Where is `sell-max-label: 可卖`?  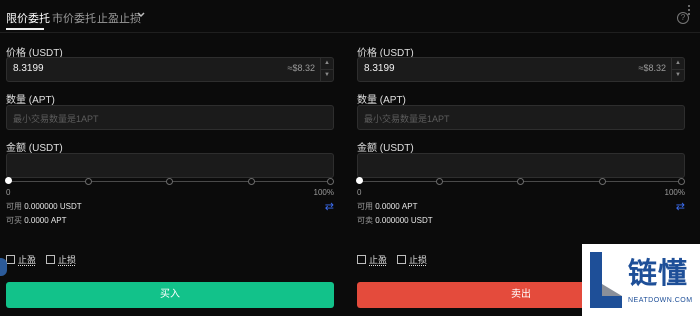 sell-max-label: 可卖 is located at coordinates (365, 220).